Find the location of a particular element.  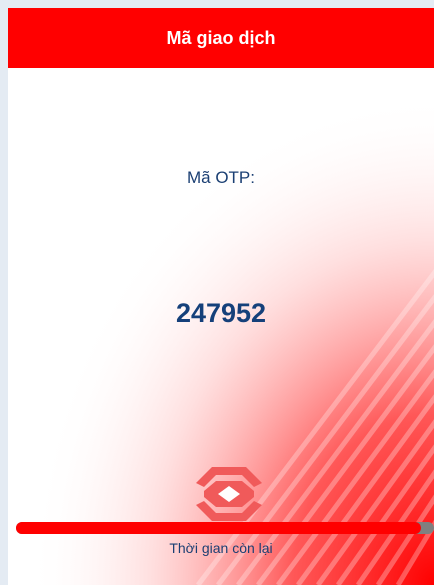

otp-code: 247952 is located at coordinates (221, 313).